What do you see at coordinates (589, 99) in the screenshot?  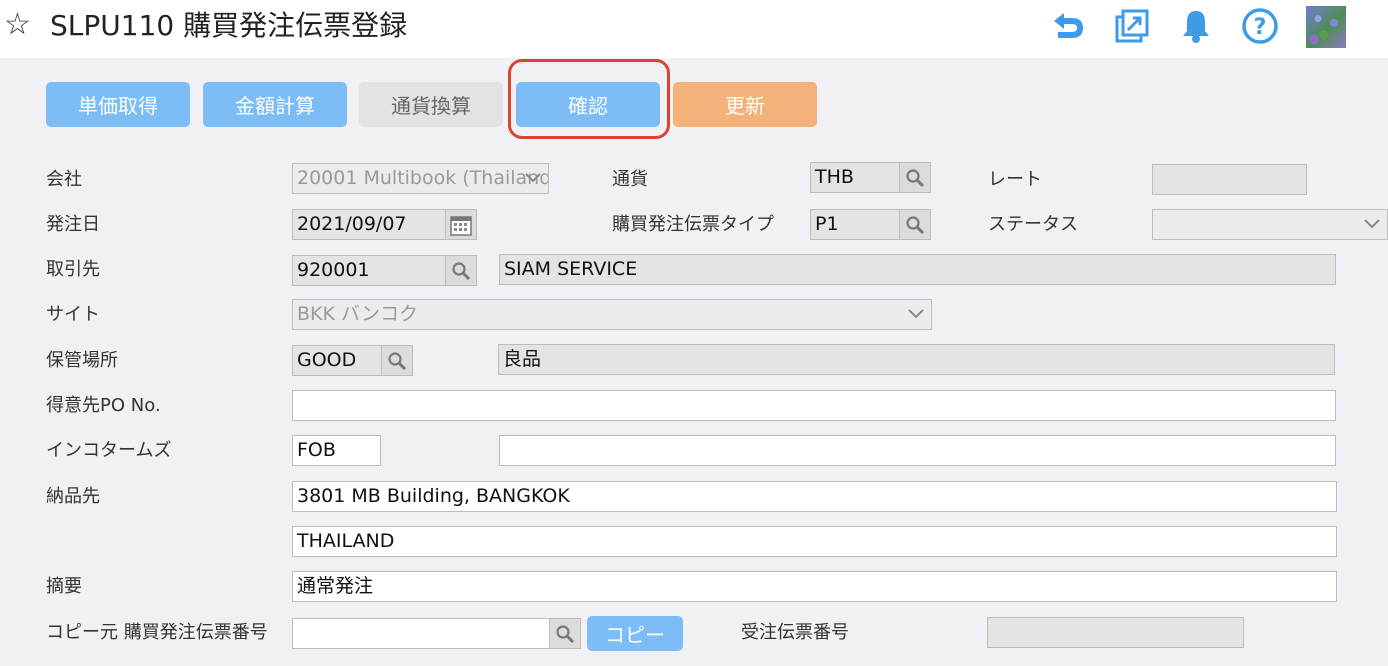 I see `confirm-highlight` at bounding box center [589, 99].